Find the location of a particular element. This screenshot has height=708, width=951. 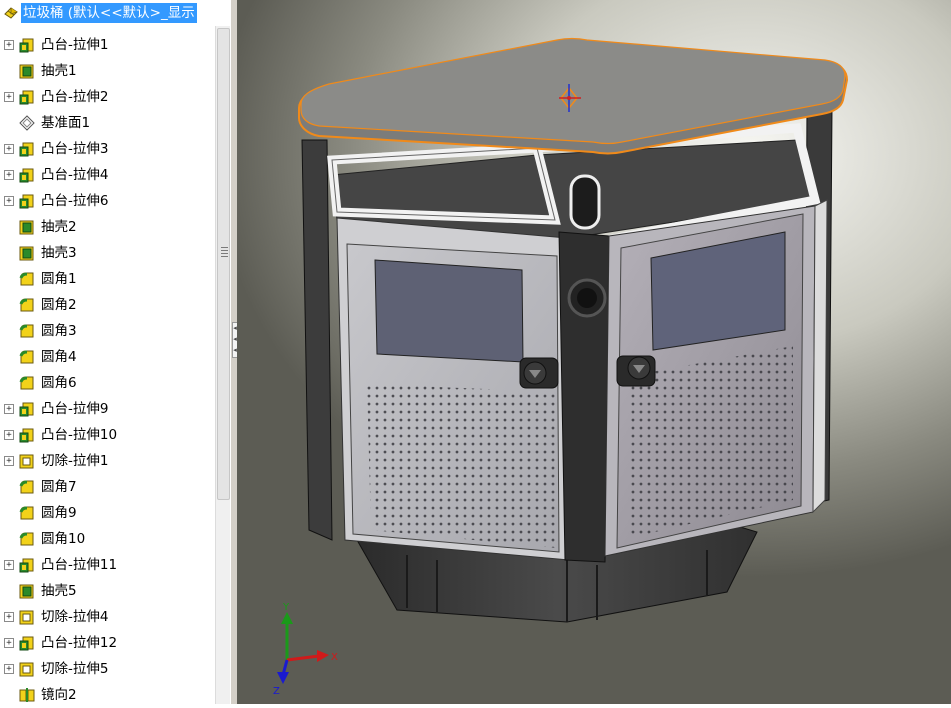

feature-tree-item: 圆角4 is located at coordinates (107, 357).